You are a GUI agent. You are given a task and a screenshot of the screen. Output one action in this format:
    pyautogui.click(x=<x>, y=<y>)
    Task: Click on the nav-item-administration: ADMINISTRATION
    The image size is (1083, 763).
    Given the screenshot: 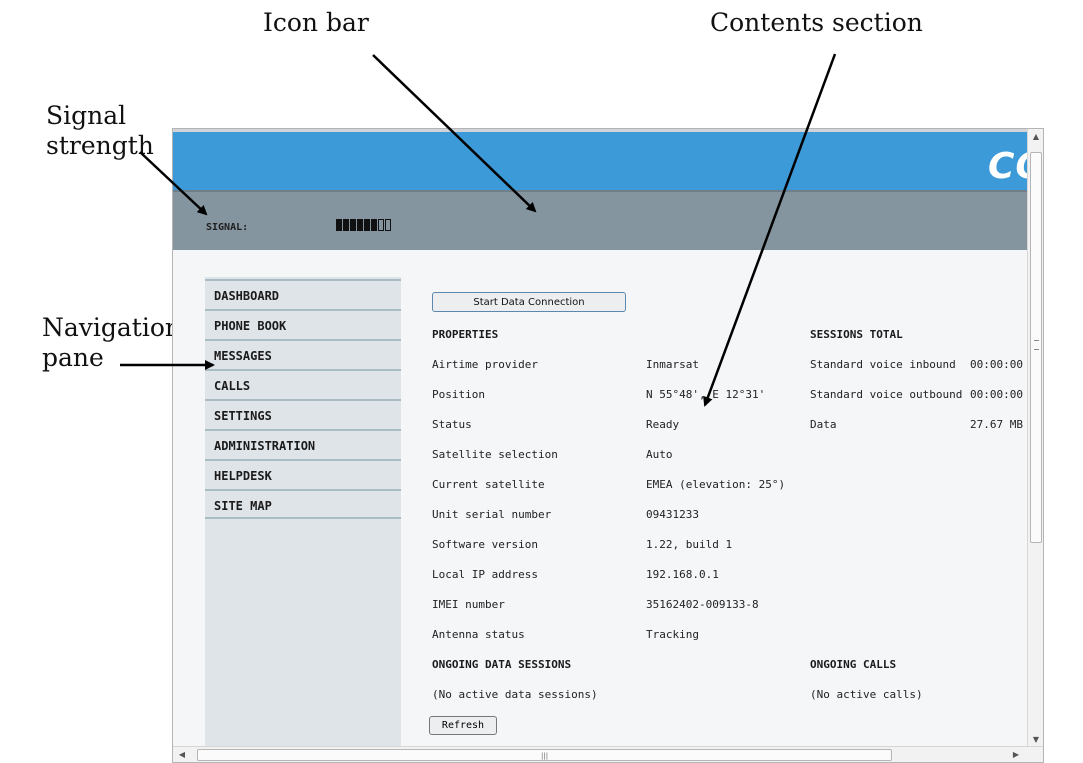 What is the action you would take?
    pyautogui.click(x=303, y=444)
    